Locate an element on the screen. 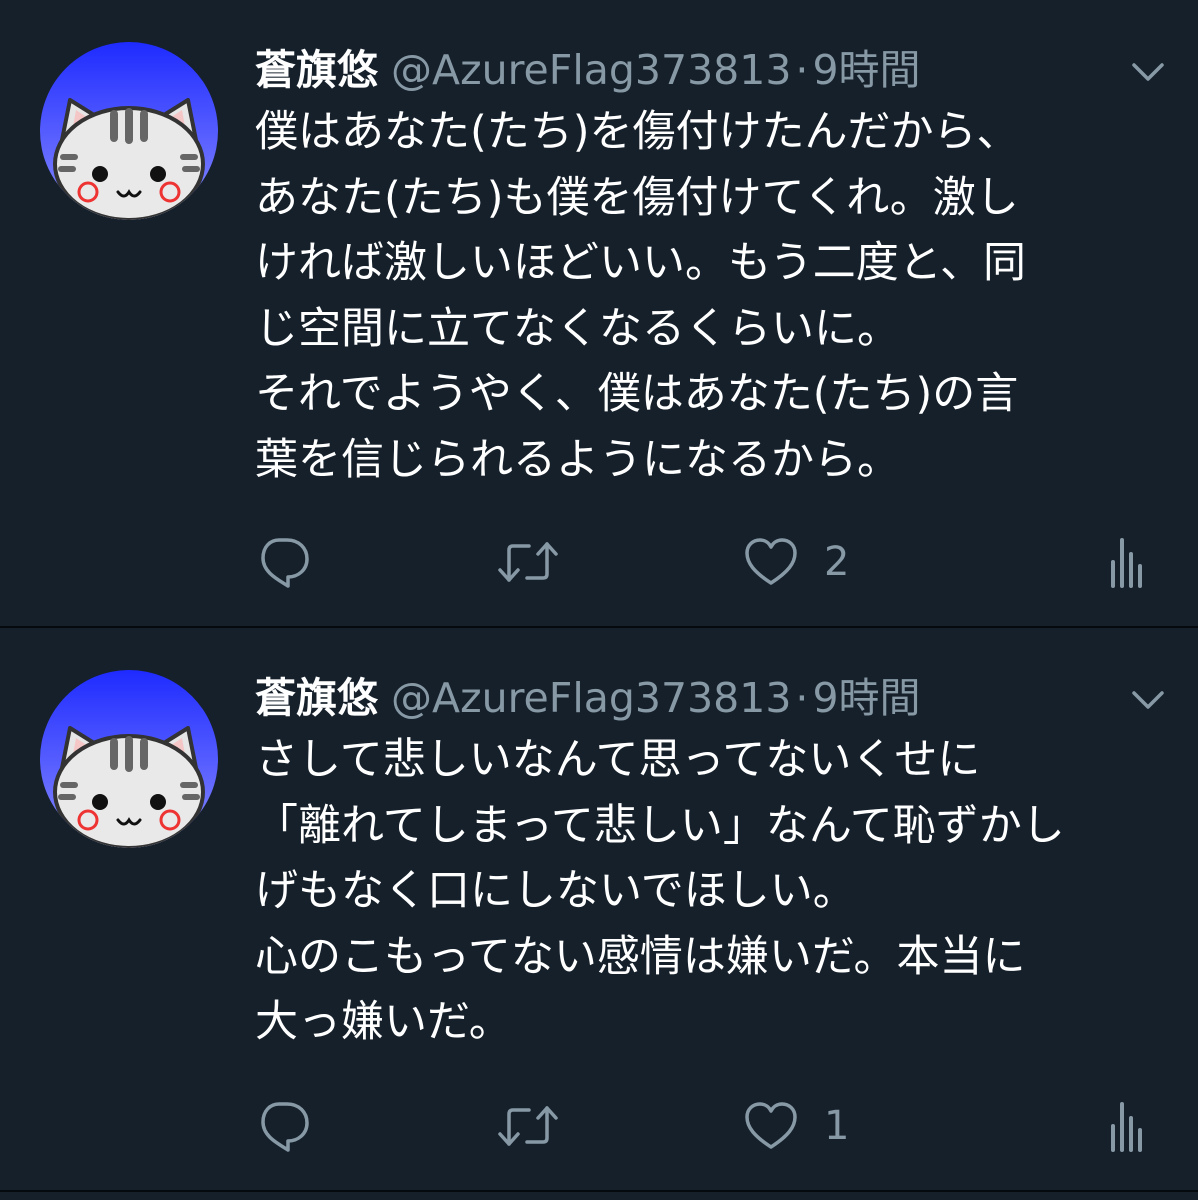  tweet-actions: 1 is located at coordinates (599, 1126).